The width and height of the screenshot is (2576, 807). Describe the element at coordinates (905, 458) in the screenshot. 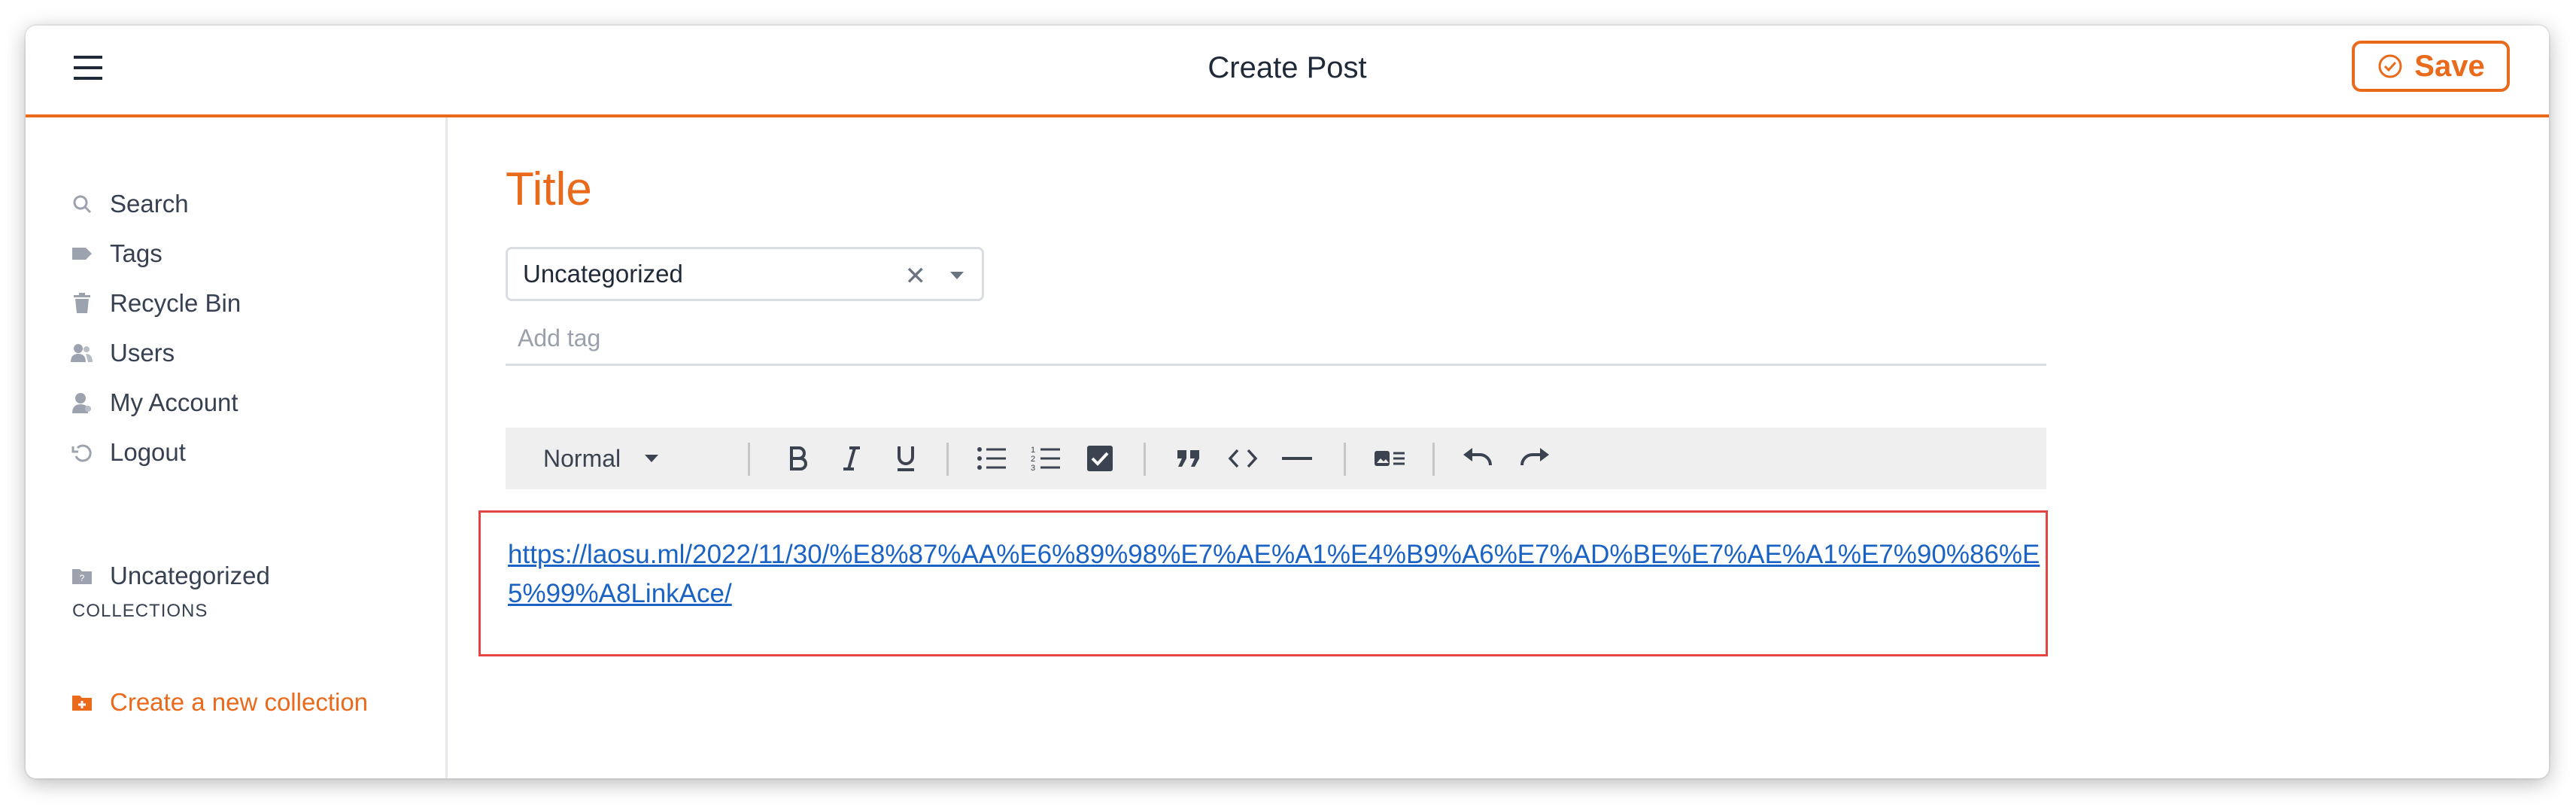

I see `underline-icon` at that location.